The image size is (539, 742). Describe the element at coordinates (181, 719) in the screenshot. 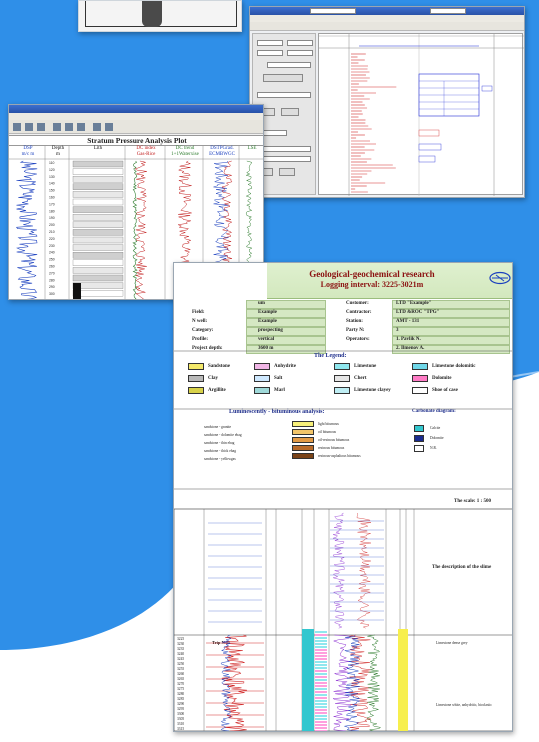

I see `depth-label: 3305` at that location.